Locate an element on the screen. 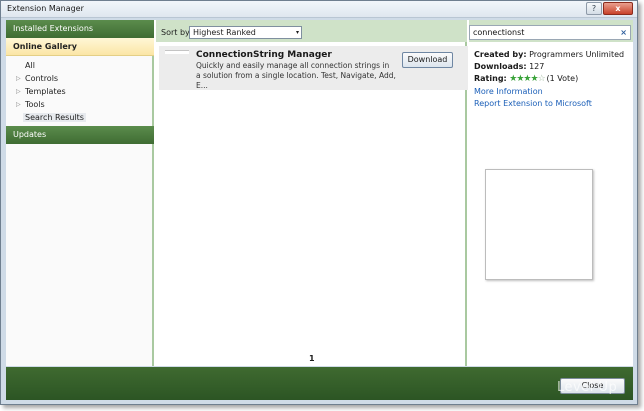 The width and height of the screenshot is (644, 411). rating-stars-icon: ★★★★☆ is located at coordinates (527, 79).